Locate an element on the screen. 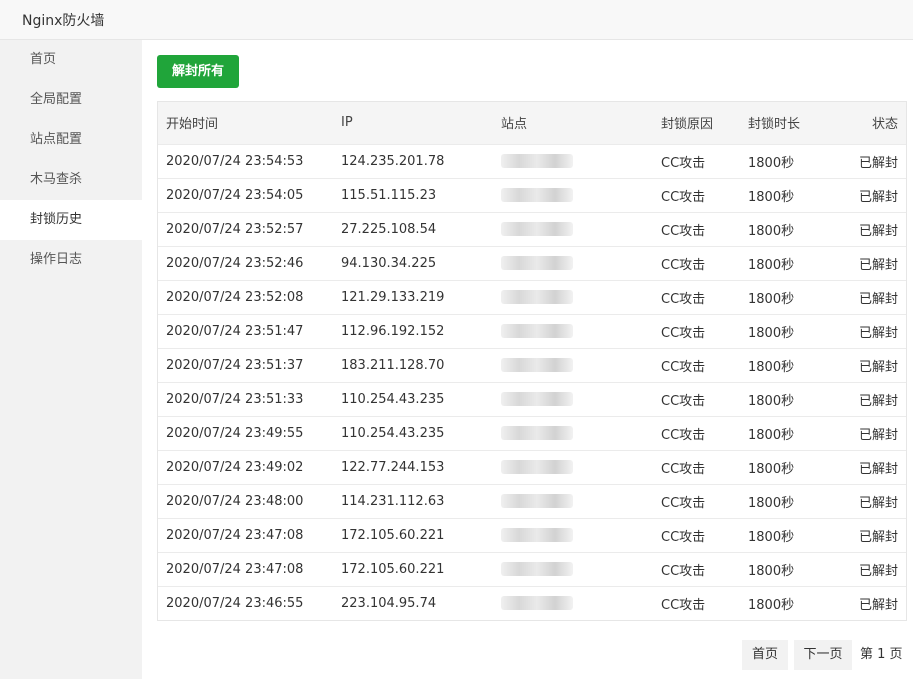 Image resolution: width=913 pixels, height=679 pixels. cell-start-time: 2020/07/24 23:46:55 is located at coordinates (235, 603).